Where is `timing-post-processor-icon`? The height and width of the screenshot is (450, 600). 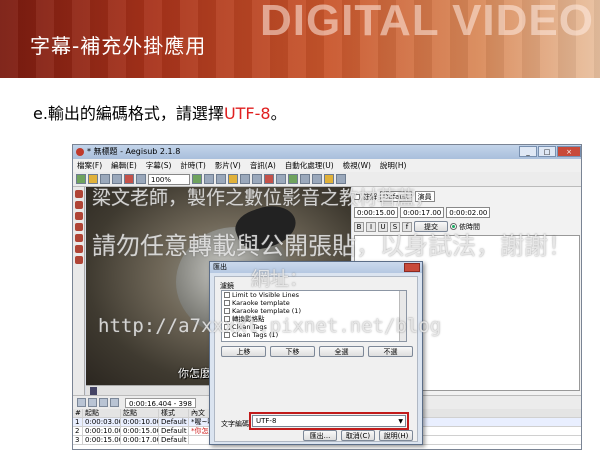 timing-post-processor-icon is located at coordinates (305, 179).